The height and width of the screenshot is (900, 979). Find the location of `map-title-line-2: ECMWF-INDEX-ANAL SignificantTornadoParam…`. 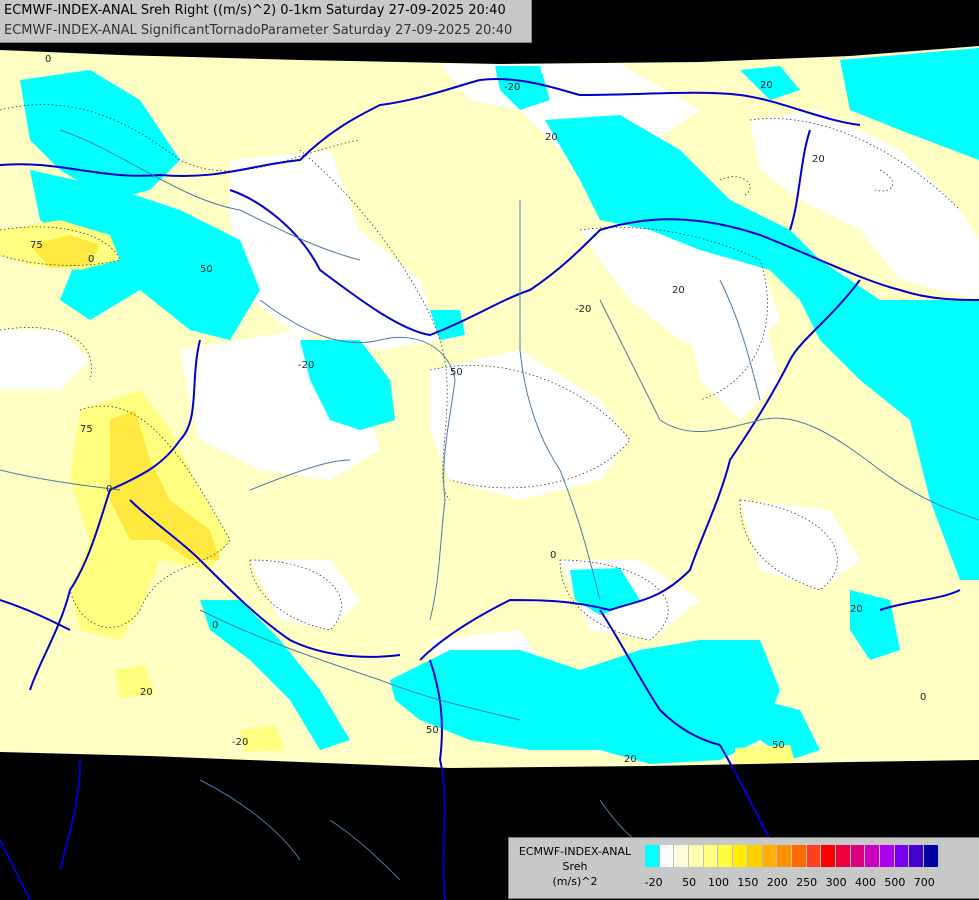

map-title-line-2: ECMWF-INDEX-ANAL SignificantTornadoParam… is located at coordinates (258, 30).